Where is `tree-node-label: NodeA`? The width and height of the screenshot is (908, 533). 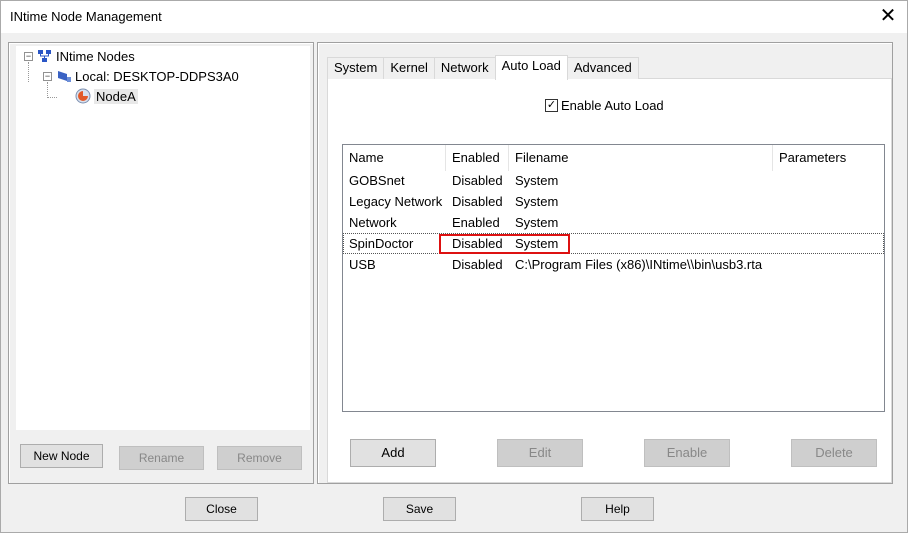 tree-node-label: NodeA is located at coordinates (116, 96).